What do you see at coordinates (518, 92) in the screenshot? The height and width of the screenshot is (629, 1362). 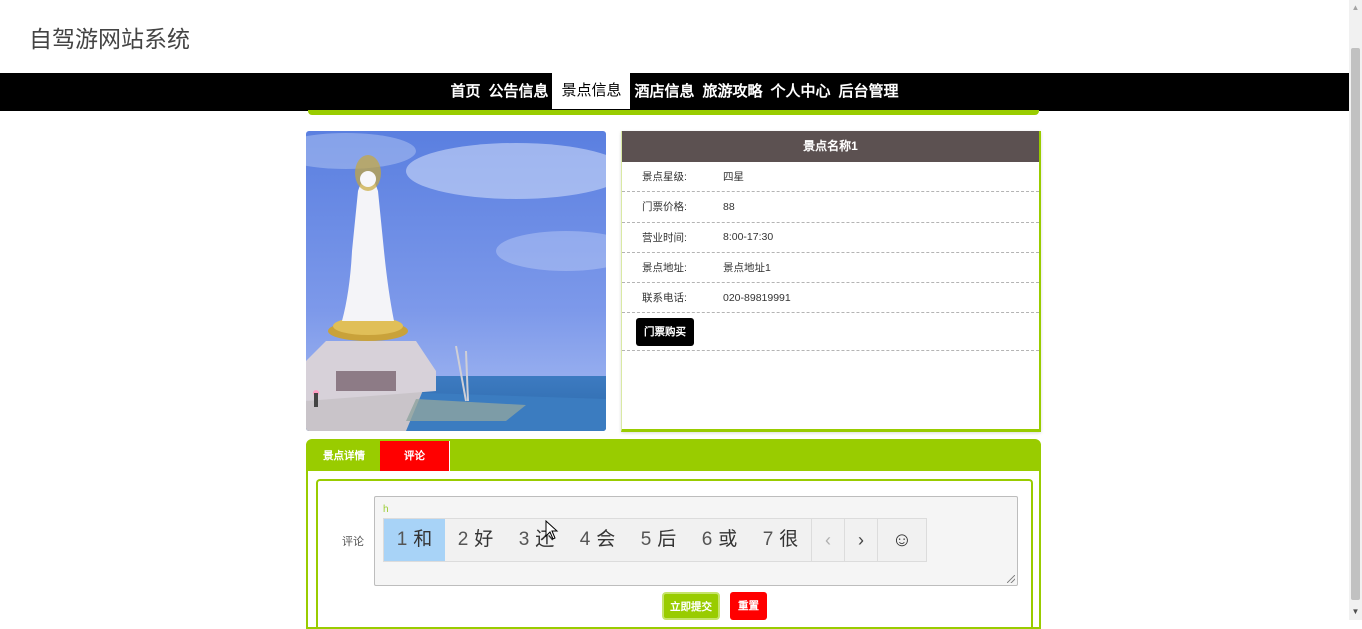 I see `nav-item-announcements: 公告信息` at bounding box center [518, 92].